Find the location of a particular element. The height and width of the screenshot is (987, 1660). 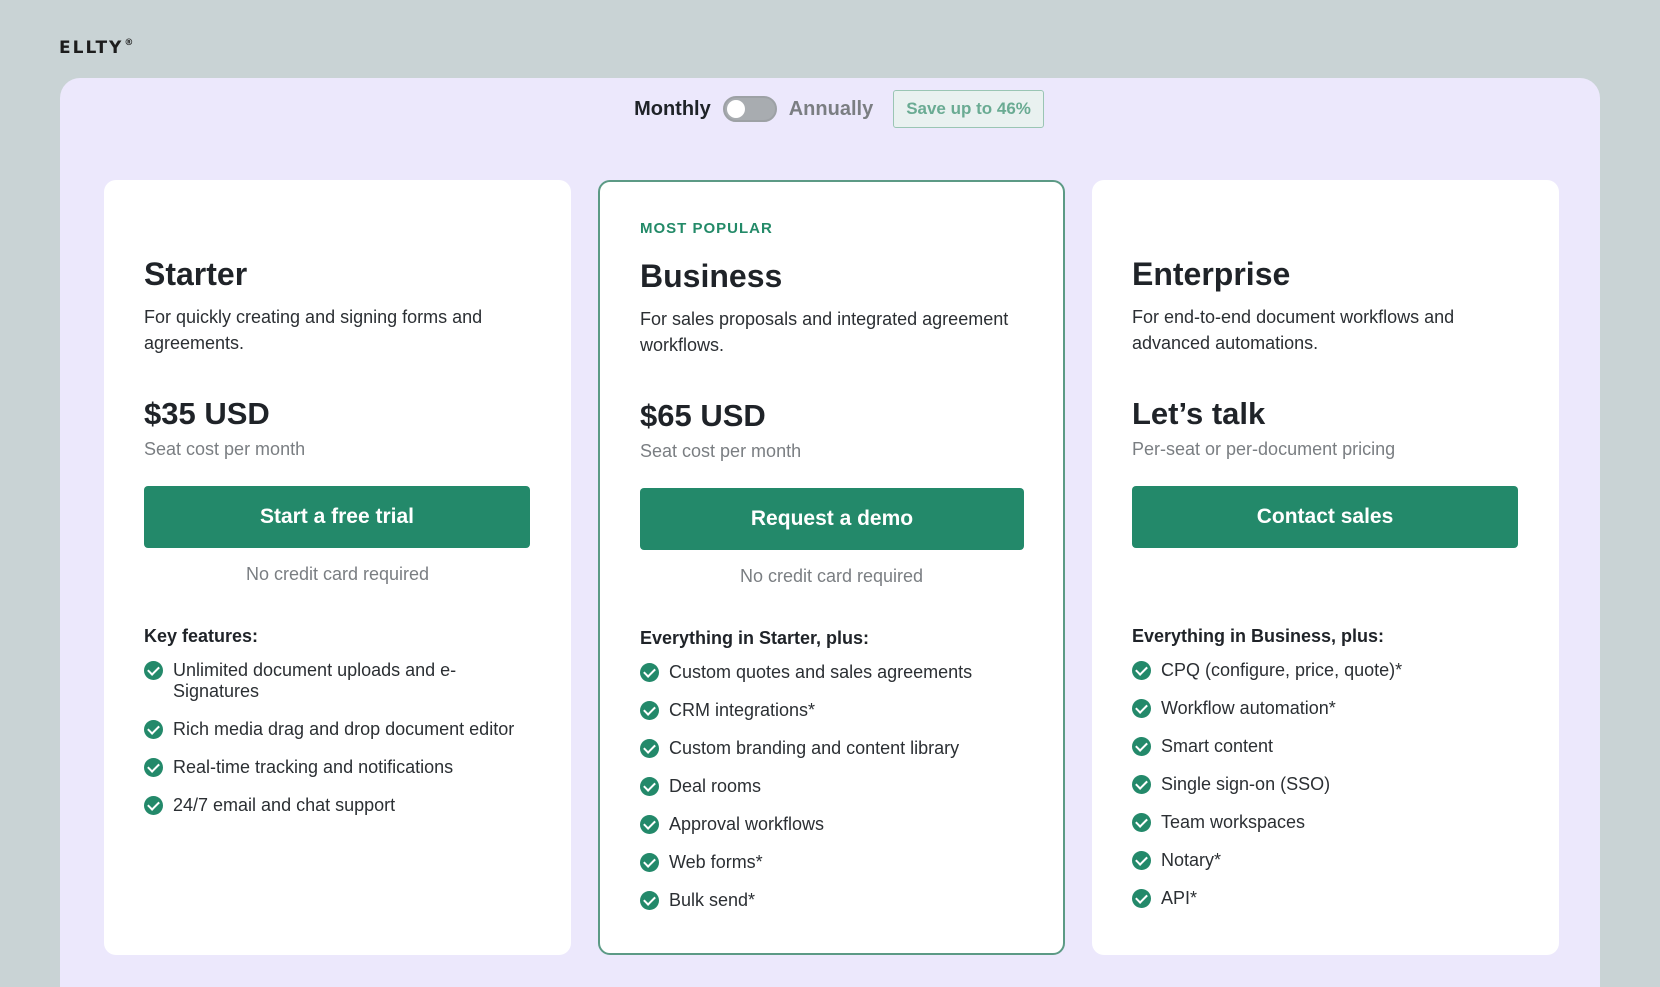

feature-item: Team workspaces is located at coordinates (1327, 822).